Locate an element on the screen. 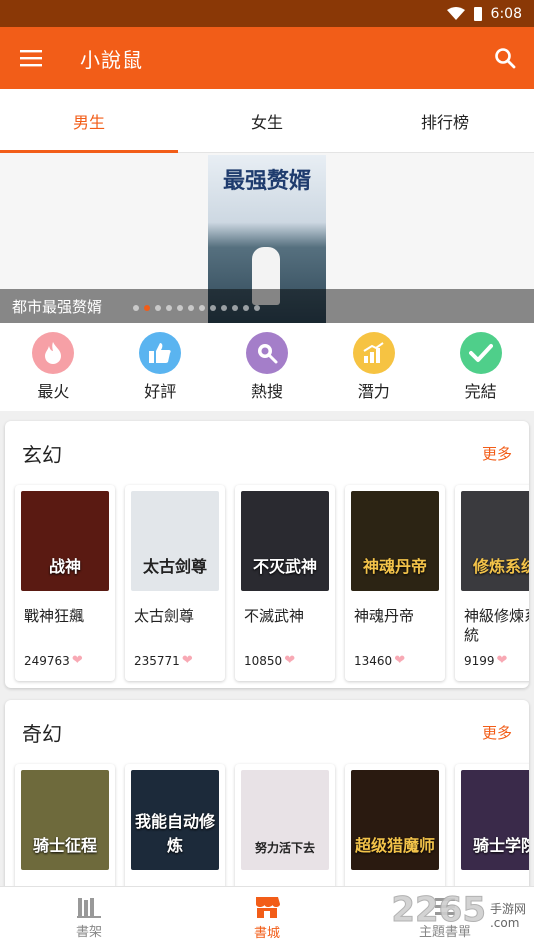  section-header: 奇幻 更多 is located at coordinates (267, 732).